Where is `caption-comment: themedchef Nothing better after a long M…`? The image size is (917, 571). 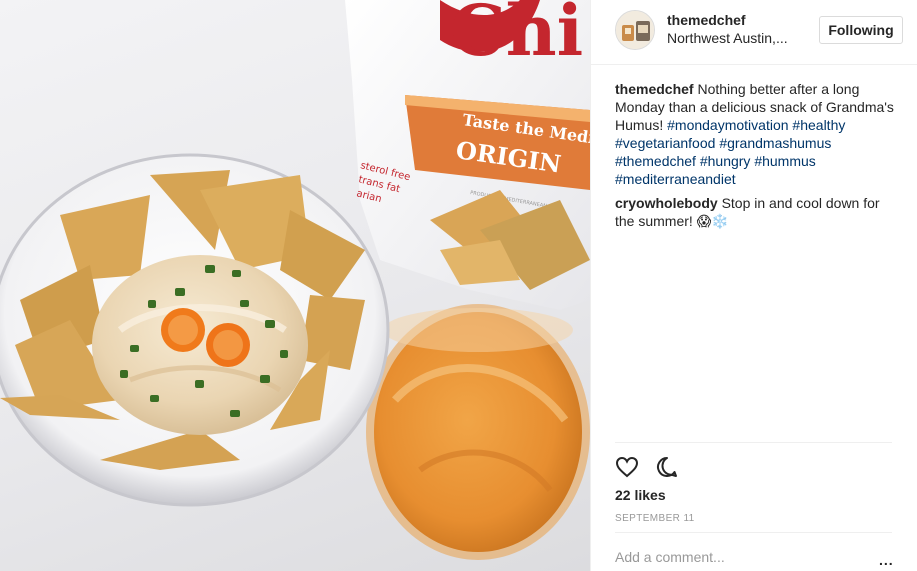 caption-comment: themedchef Nothing better after a long M… is located at coordinates (755, 134).